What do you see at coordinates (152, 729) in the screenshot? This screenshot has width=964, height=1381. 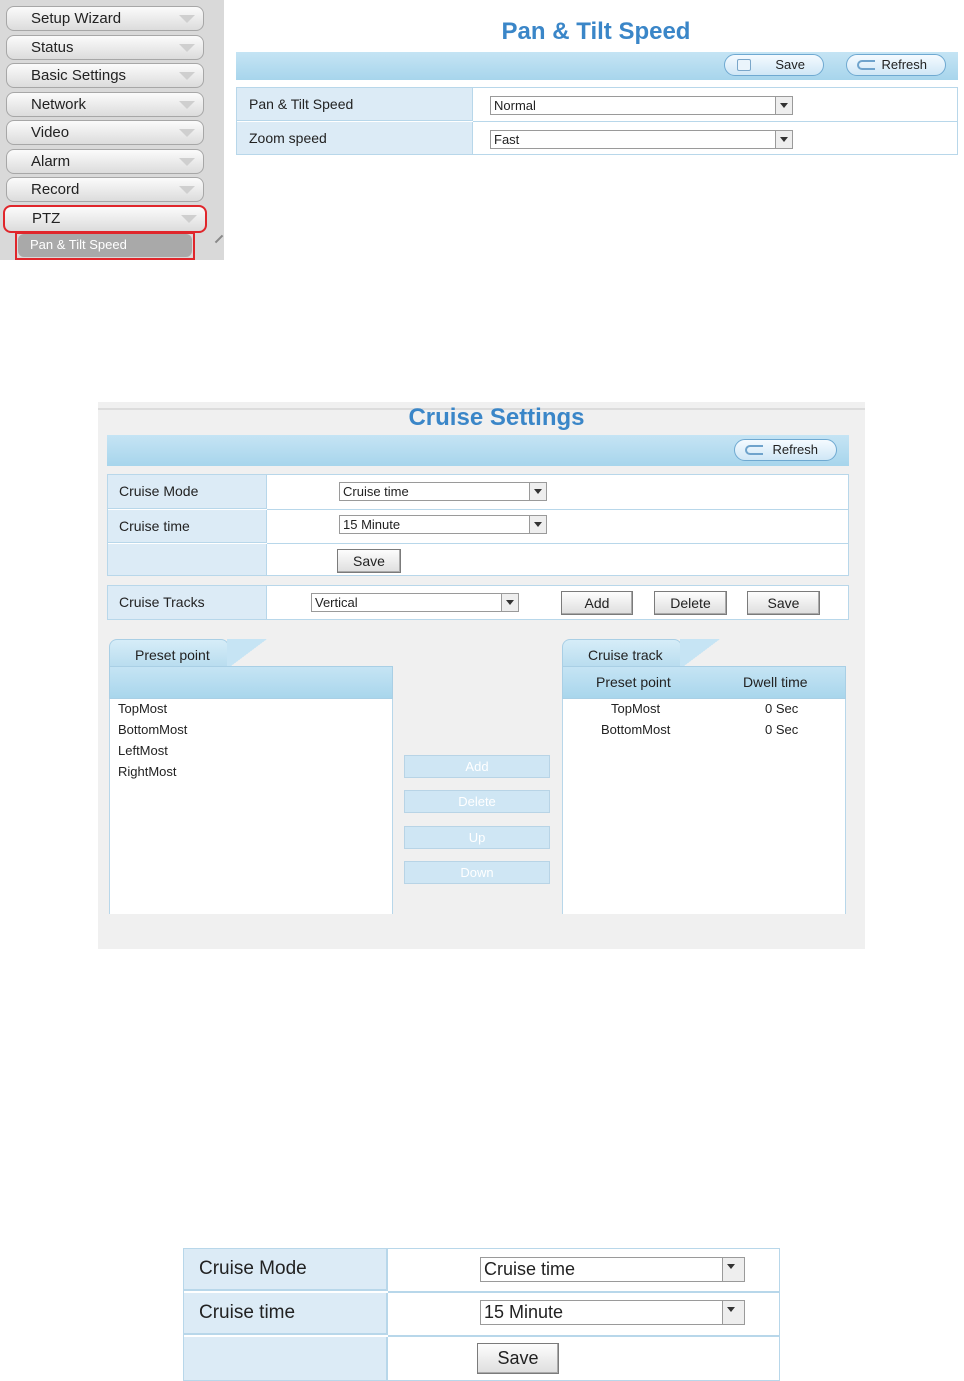 I see `list-item: BottomMost` at bounding box center [152, 729].